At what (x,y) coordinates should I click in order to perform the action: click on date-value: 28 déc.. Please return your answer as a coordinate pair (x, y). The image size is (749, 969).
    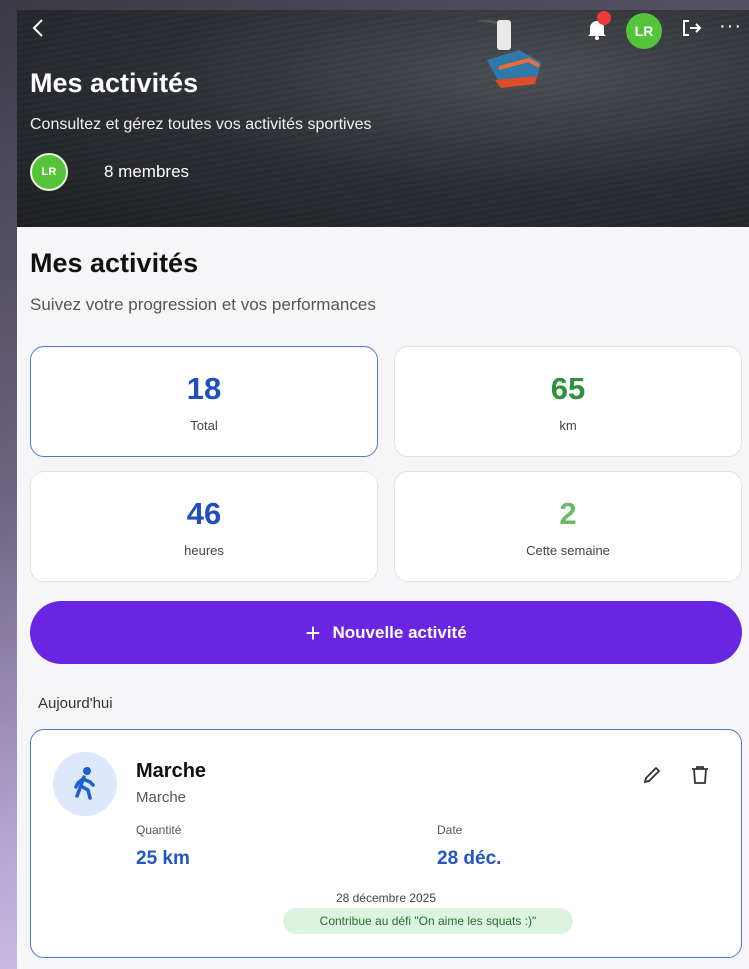
    Looking at the image, I should click on (469, 858).